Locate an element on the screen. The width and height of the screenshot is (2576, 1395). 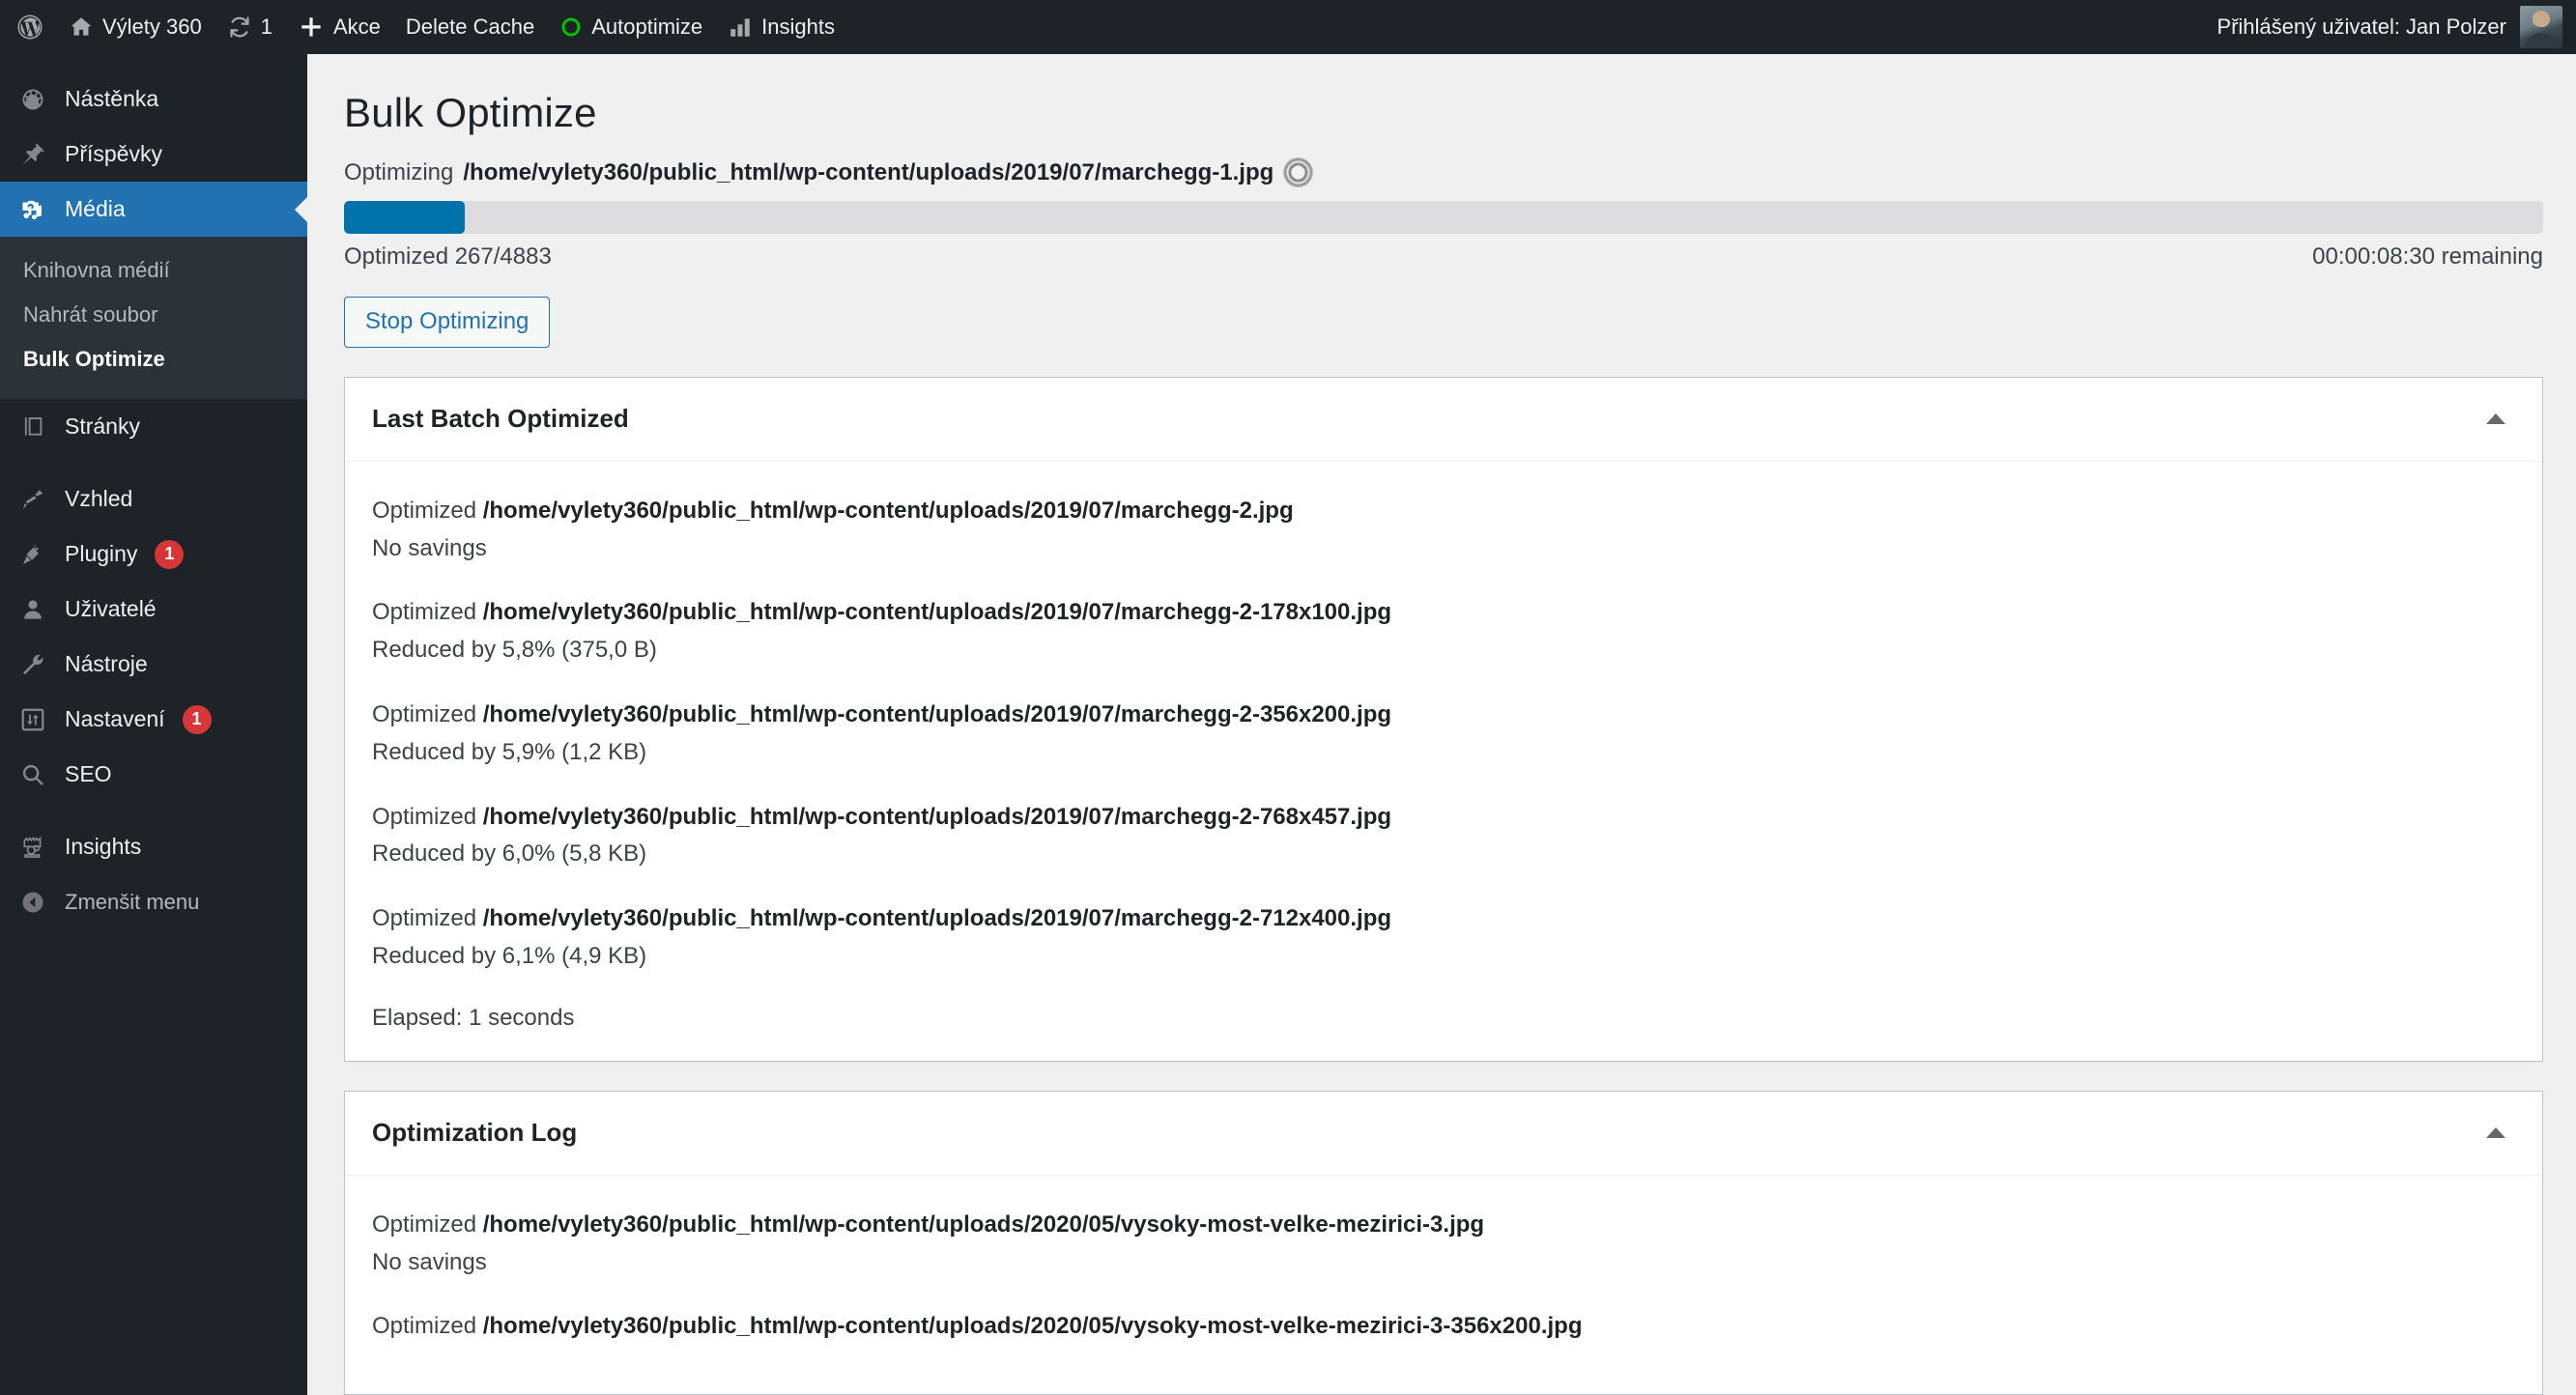
panel-header: Last Batch Optimized is located at coordinates (1444, 420).